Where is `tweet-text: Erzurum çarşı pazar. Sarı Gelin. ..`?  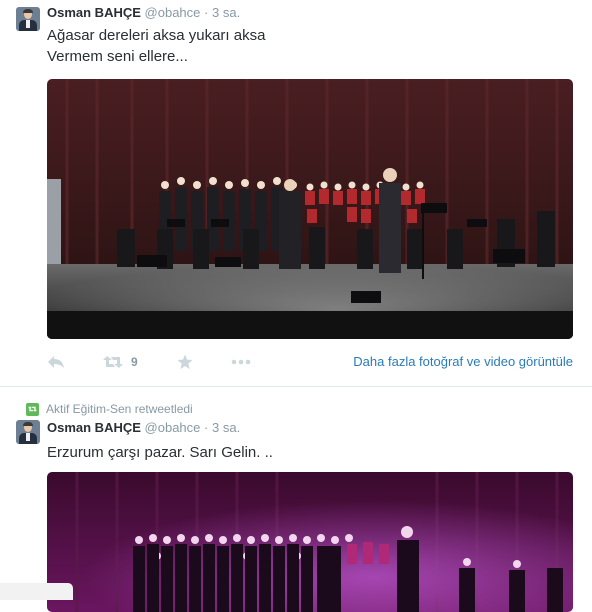 tweet-text: Erzurum çarşı pazar. Sarı Gelin. .. is located at coordinates (160, 452).